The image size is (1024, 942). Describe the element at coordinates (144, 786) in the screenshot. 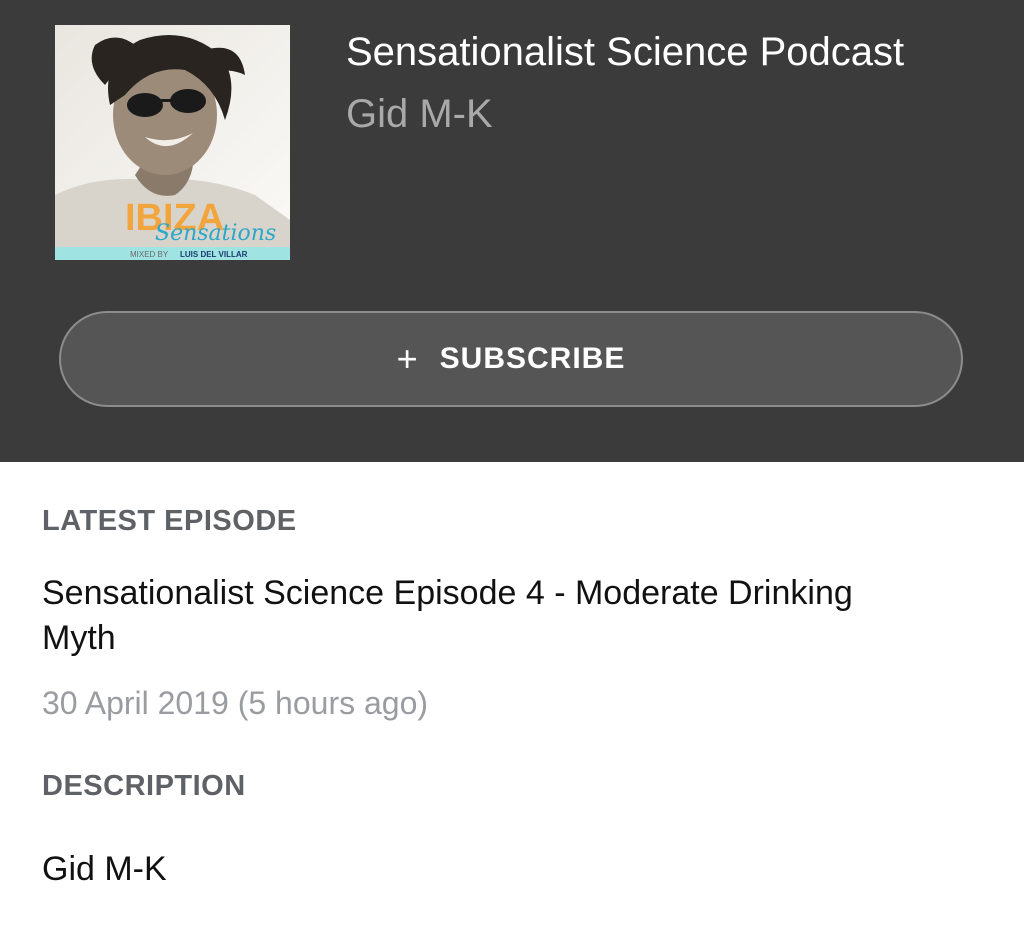

I see `description-heading: DESCRIPTION` at that location.